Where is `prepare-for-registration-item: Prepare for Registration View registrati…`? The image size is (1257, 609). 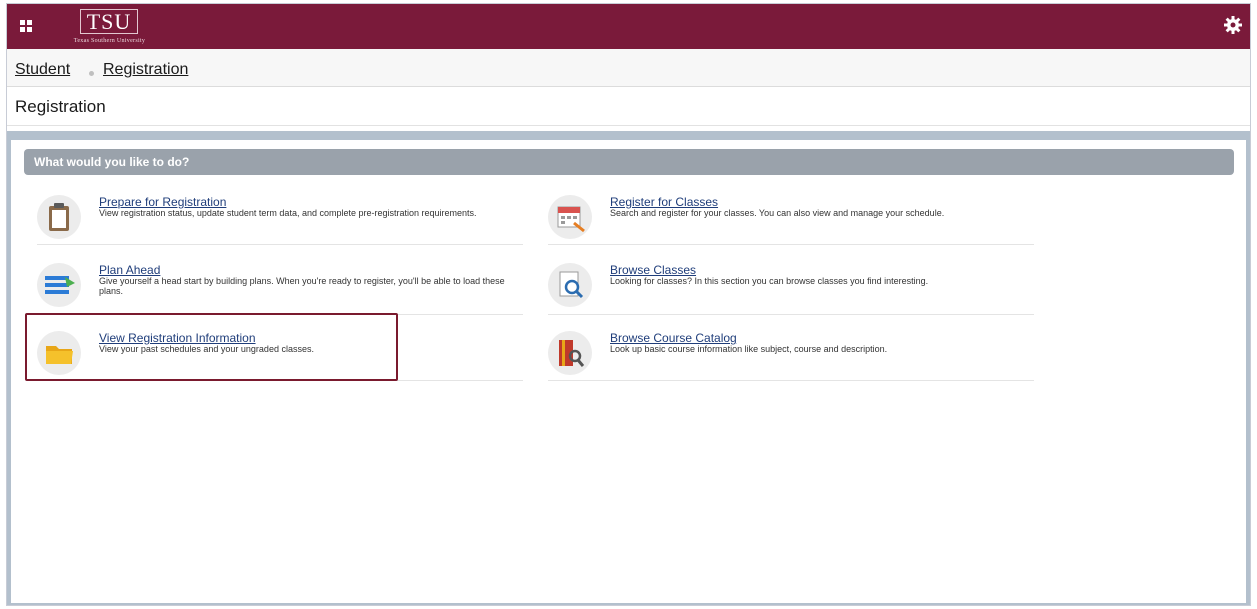 prepare-for-registration-item: Prepare for Registration View registrati… is located at coordinates (280, 220).